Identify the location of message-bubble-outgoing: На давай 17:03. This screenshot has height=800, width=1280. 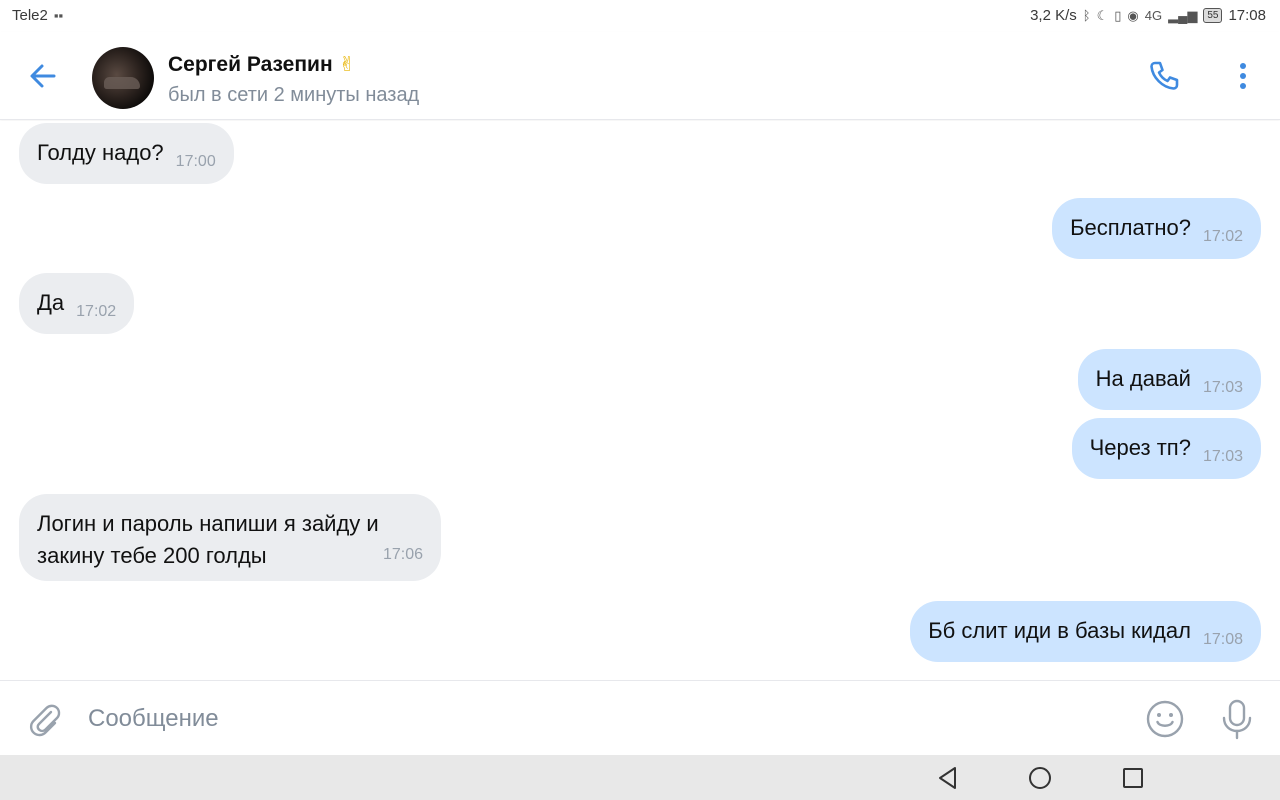
(1169, 379).